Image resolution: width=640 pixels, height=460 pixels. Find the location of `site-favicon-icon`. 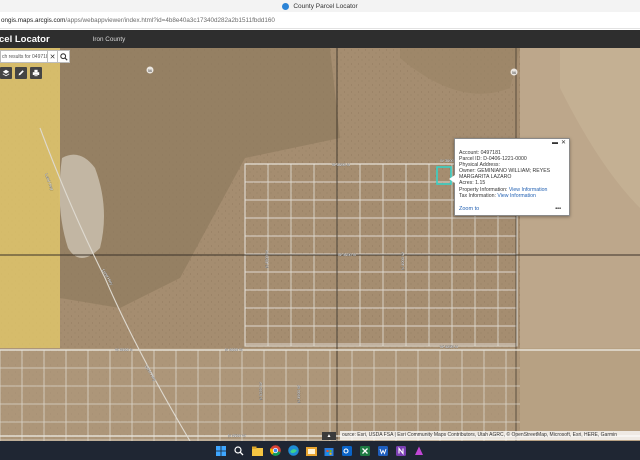

site-favicon-icon is located at coordinates (286, 6).